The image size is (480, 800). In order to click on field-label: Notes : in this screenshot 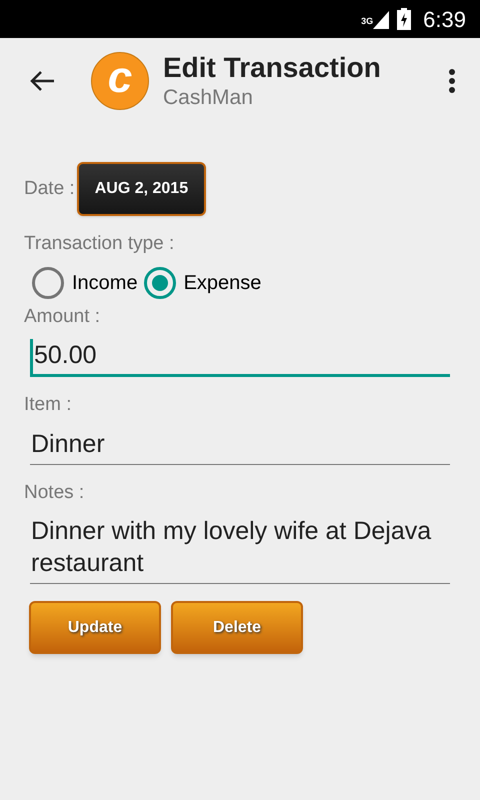, I will do `click(55, 492)`.